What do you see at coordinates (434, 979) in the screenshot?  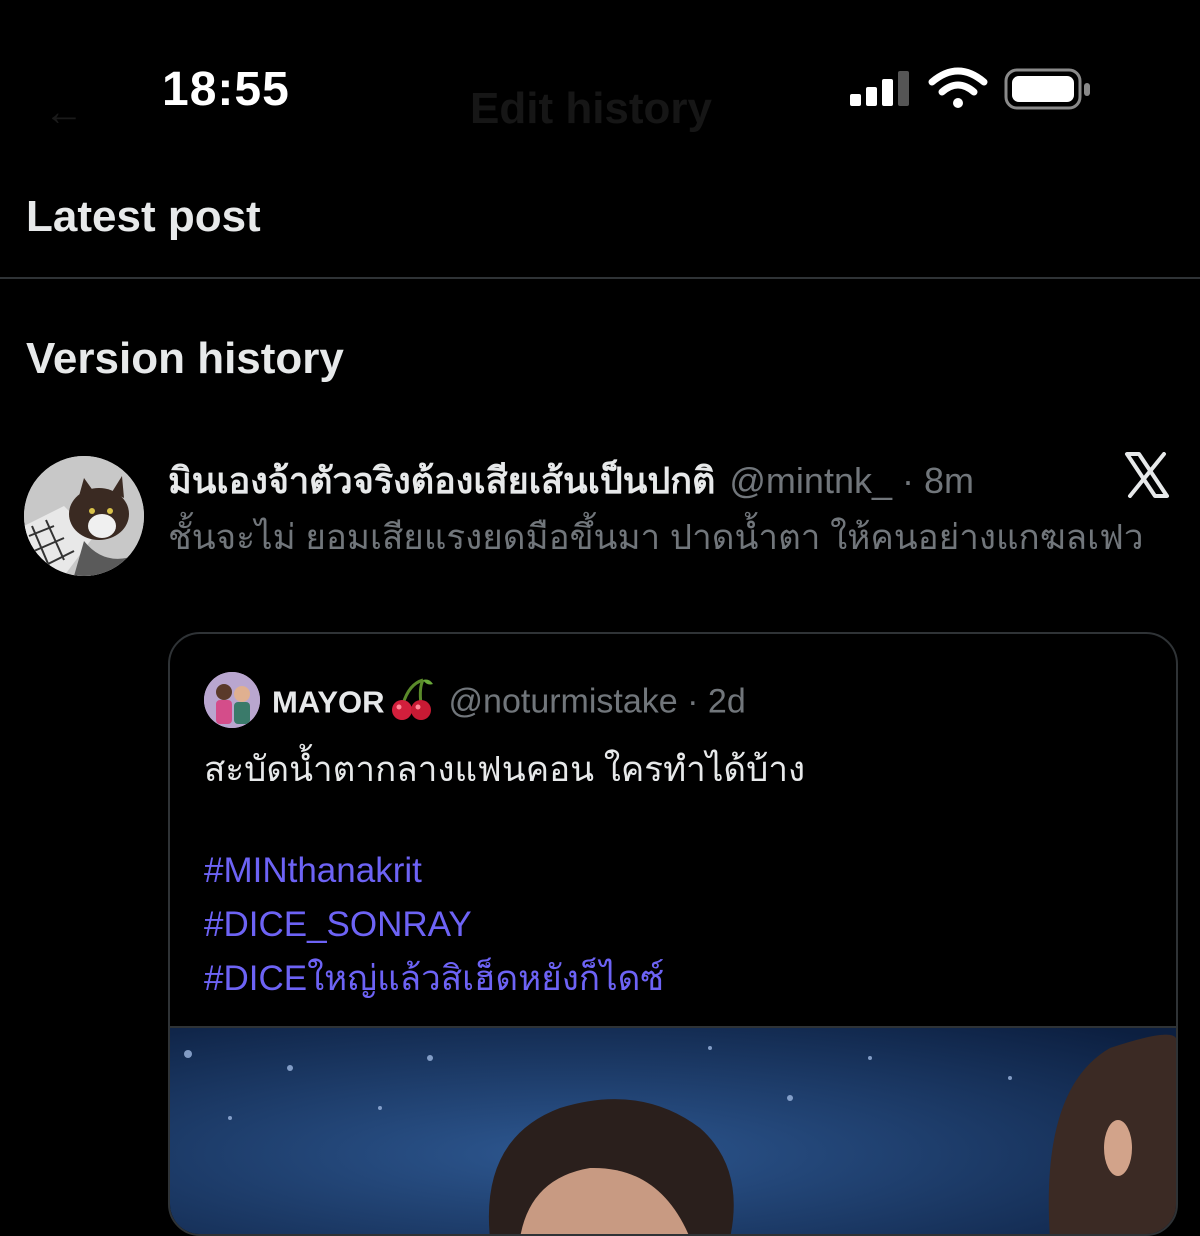 I see `hashtag-link: #DICEใหญ่แล้วสิเฮ็ดหยังก็ไดซ์` at bounding box center [434, 979].